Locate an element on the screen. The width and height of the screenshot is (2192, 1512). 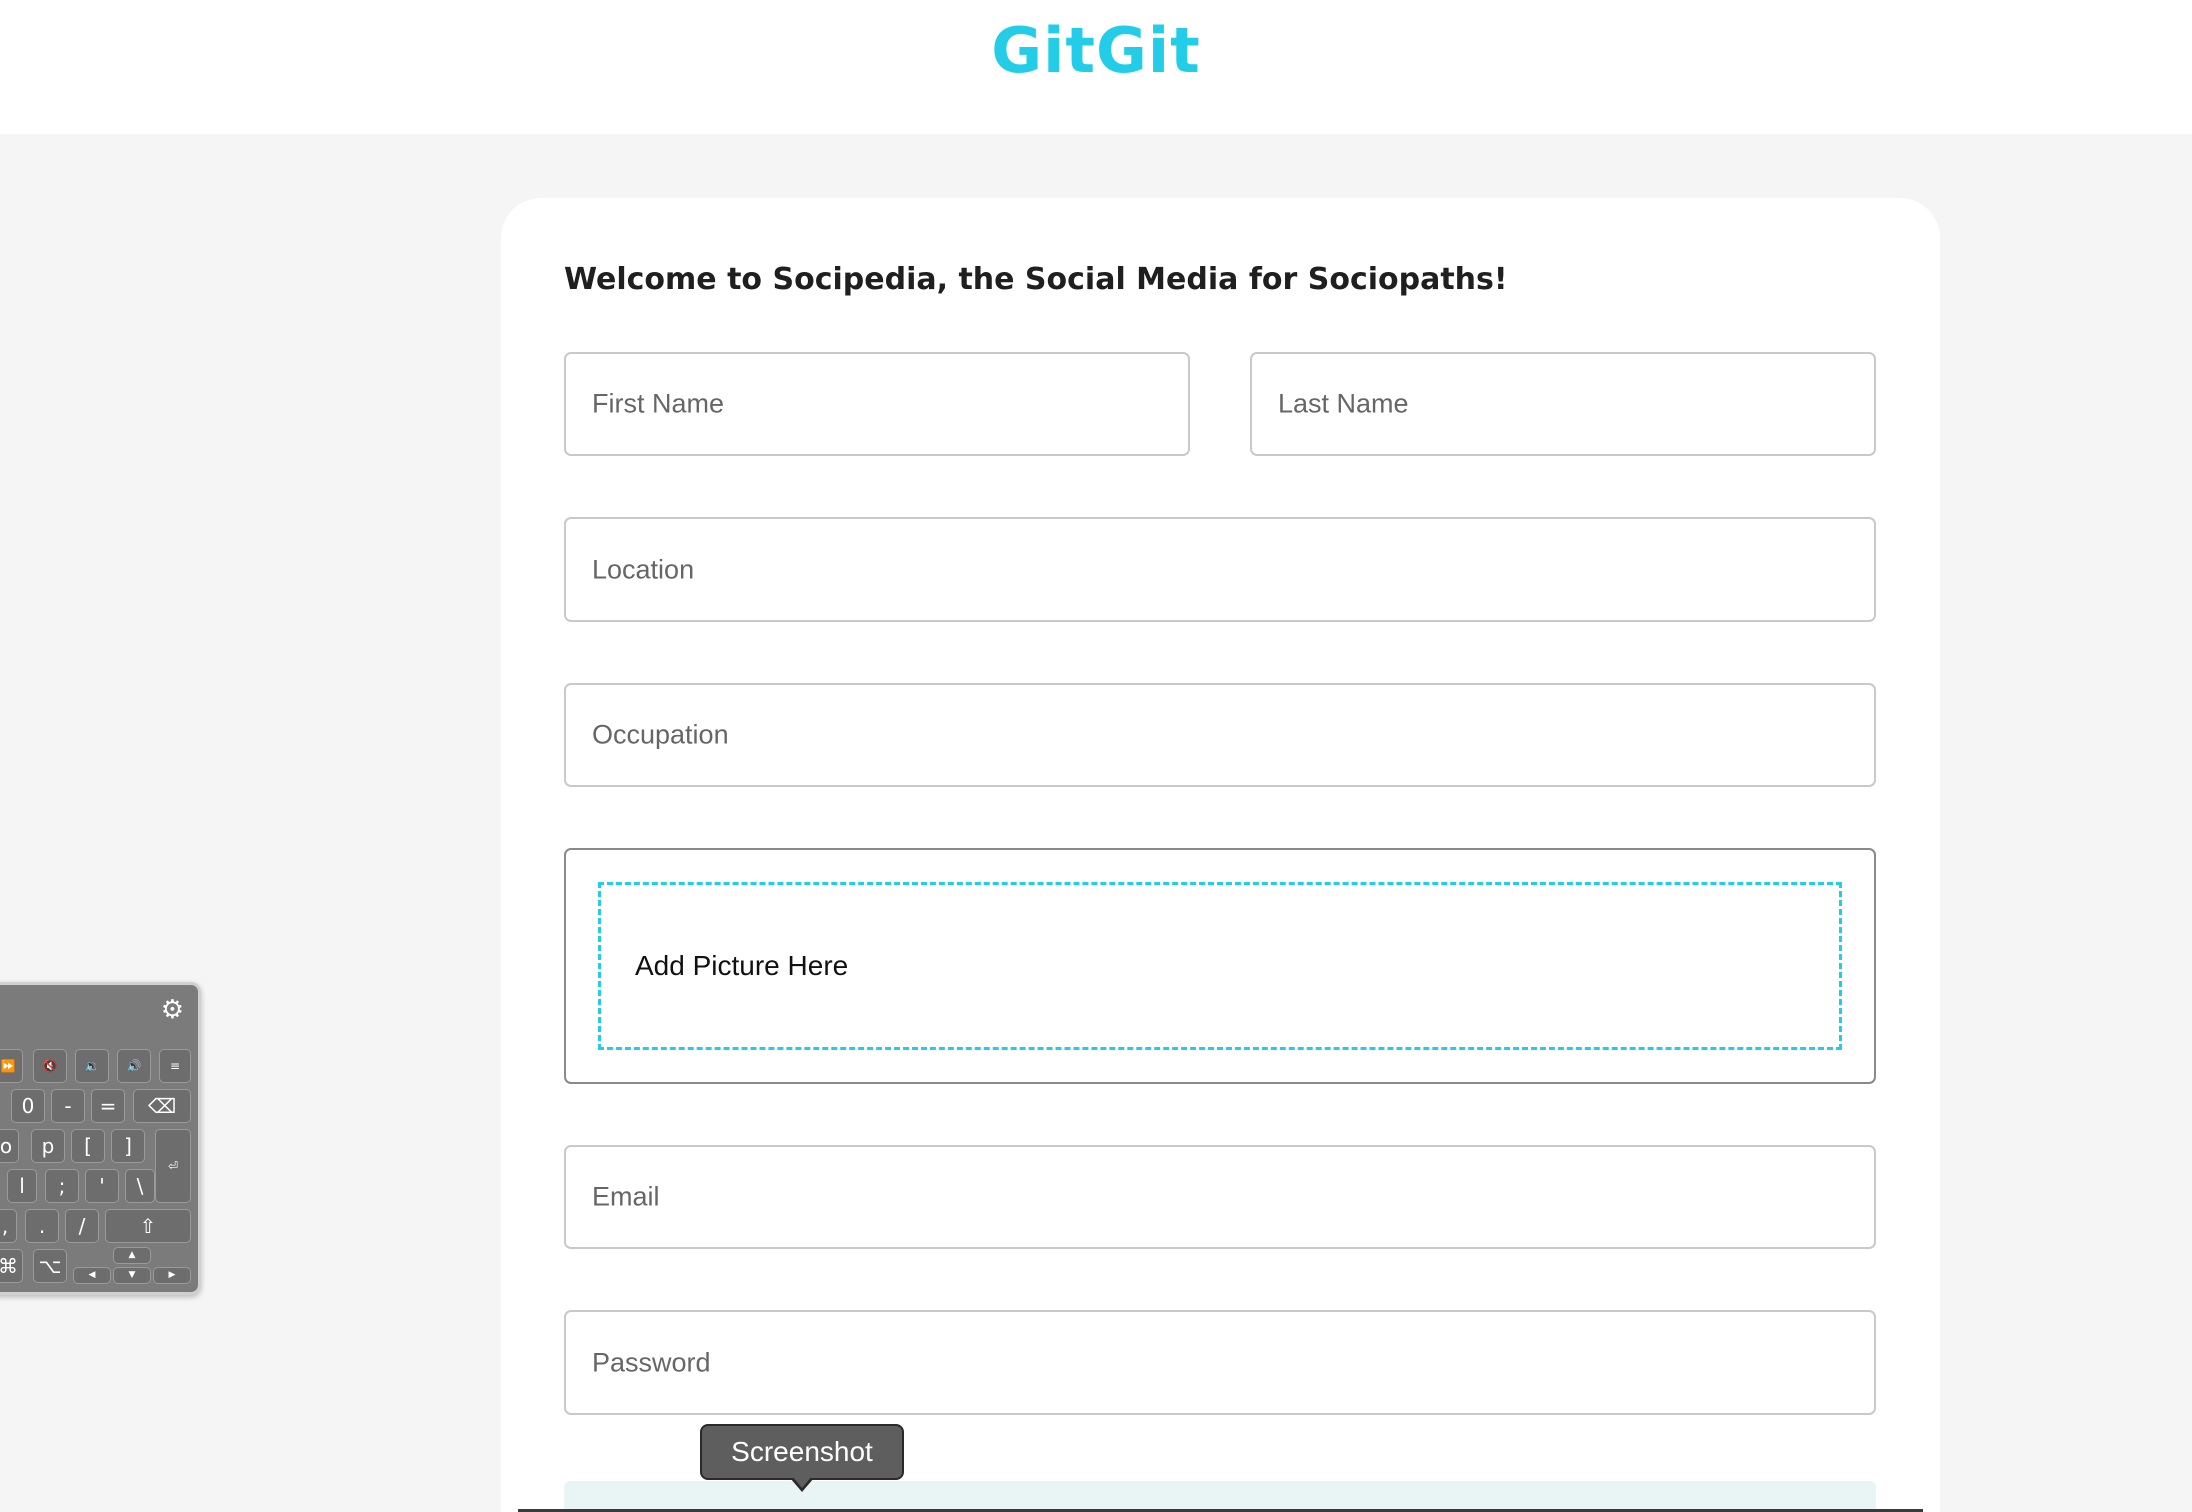
mute-key: 🔇 is located at coordinates (50, 1066).